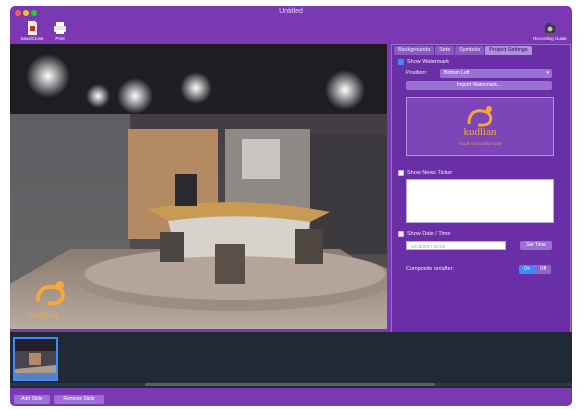  What do you see at coordinates (32, 28) in the screenshot?
I see `save-icon` at bounding box center [32, 28].